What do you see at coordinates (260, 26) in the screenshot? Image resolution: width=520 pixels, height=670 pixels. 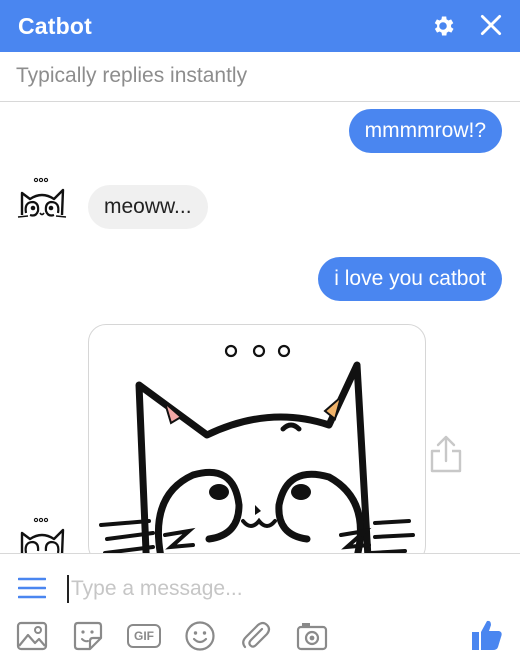 I see `chat-header: Catbot` at bounding box center [260, 26].